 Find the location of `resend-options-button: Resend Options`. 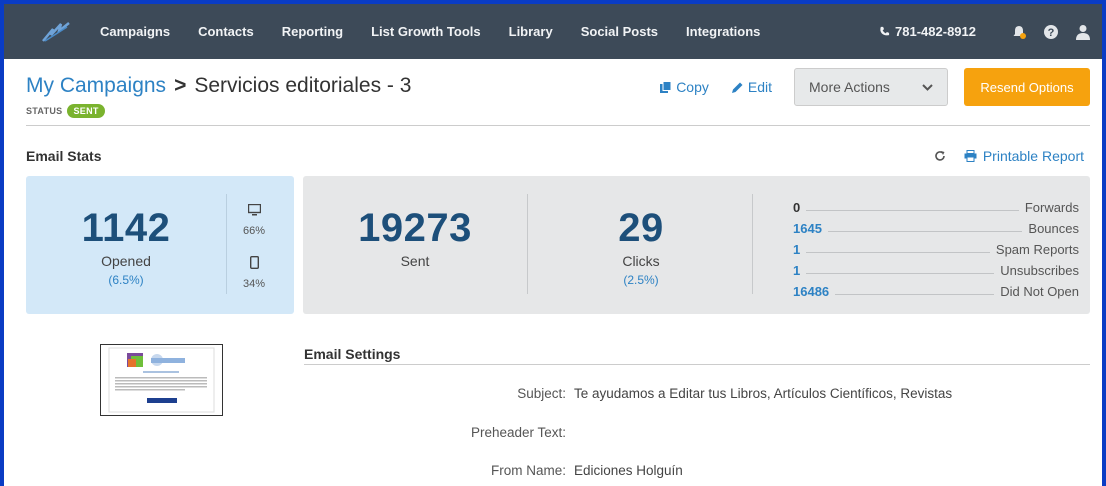

resend-options-button: Resend Options is located at coordinates (1027, 87).